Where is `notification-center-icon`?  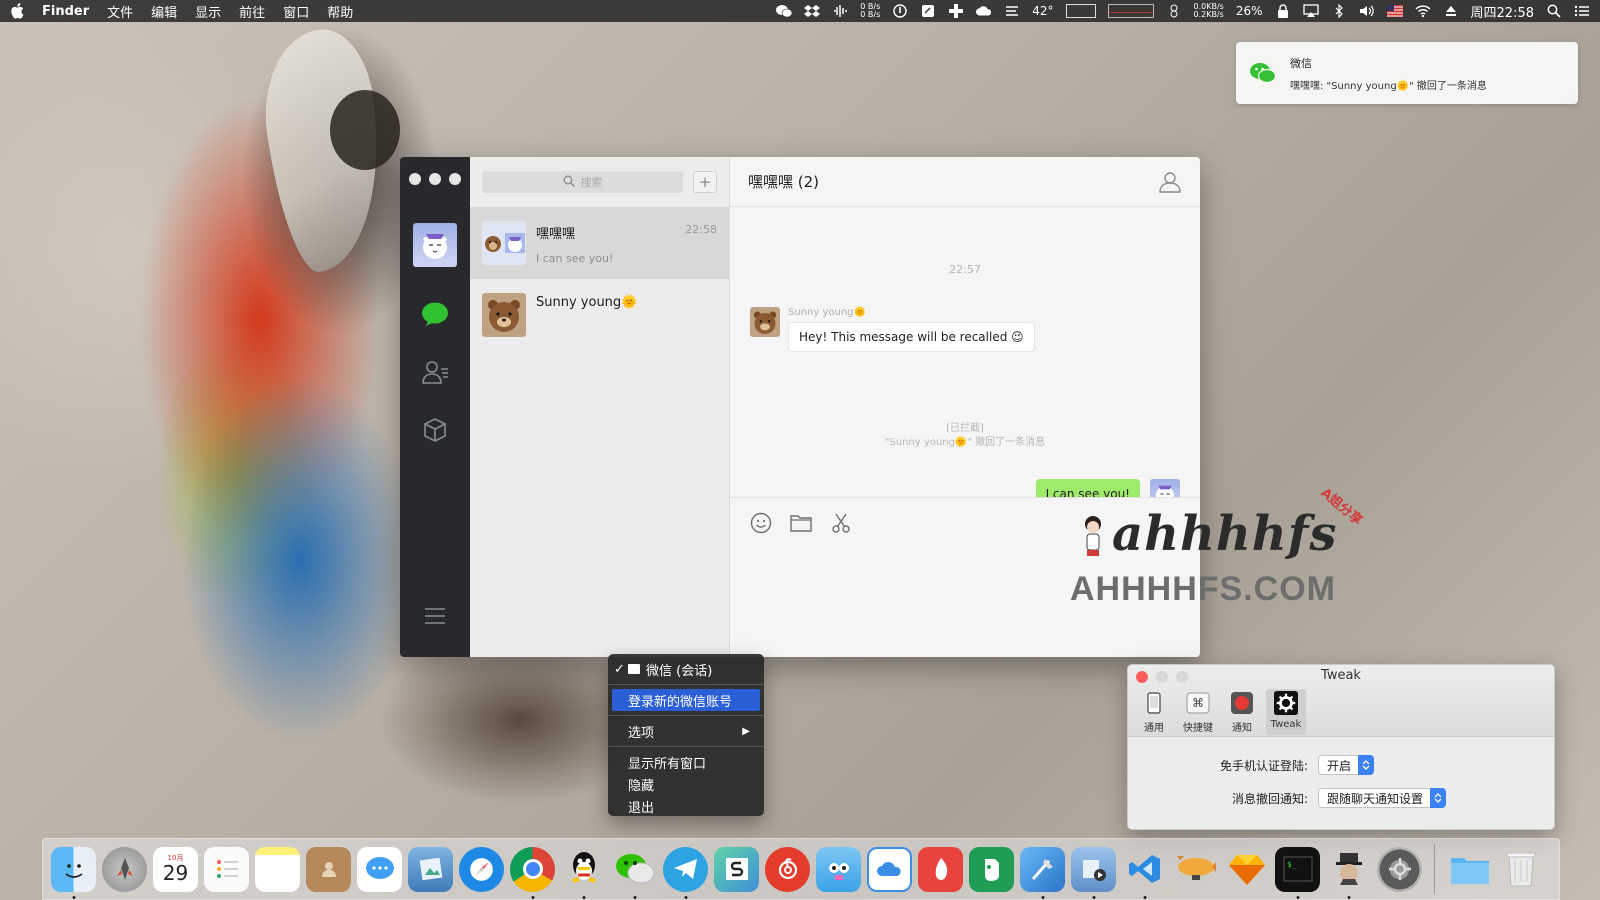
notification-center-icon is located at coordinates (1582, 11).